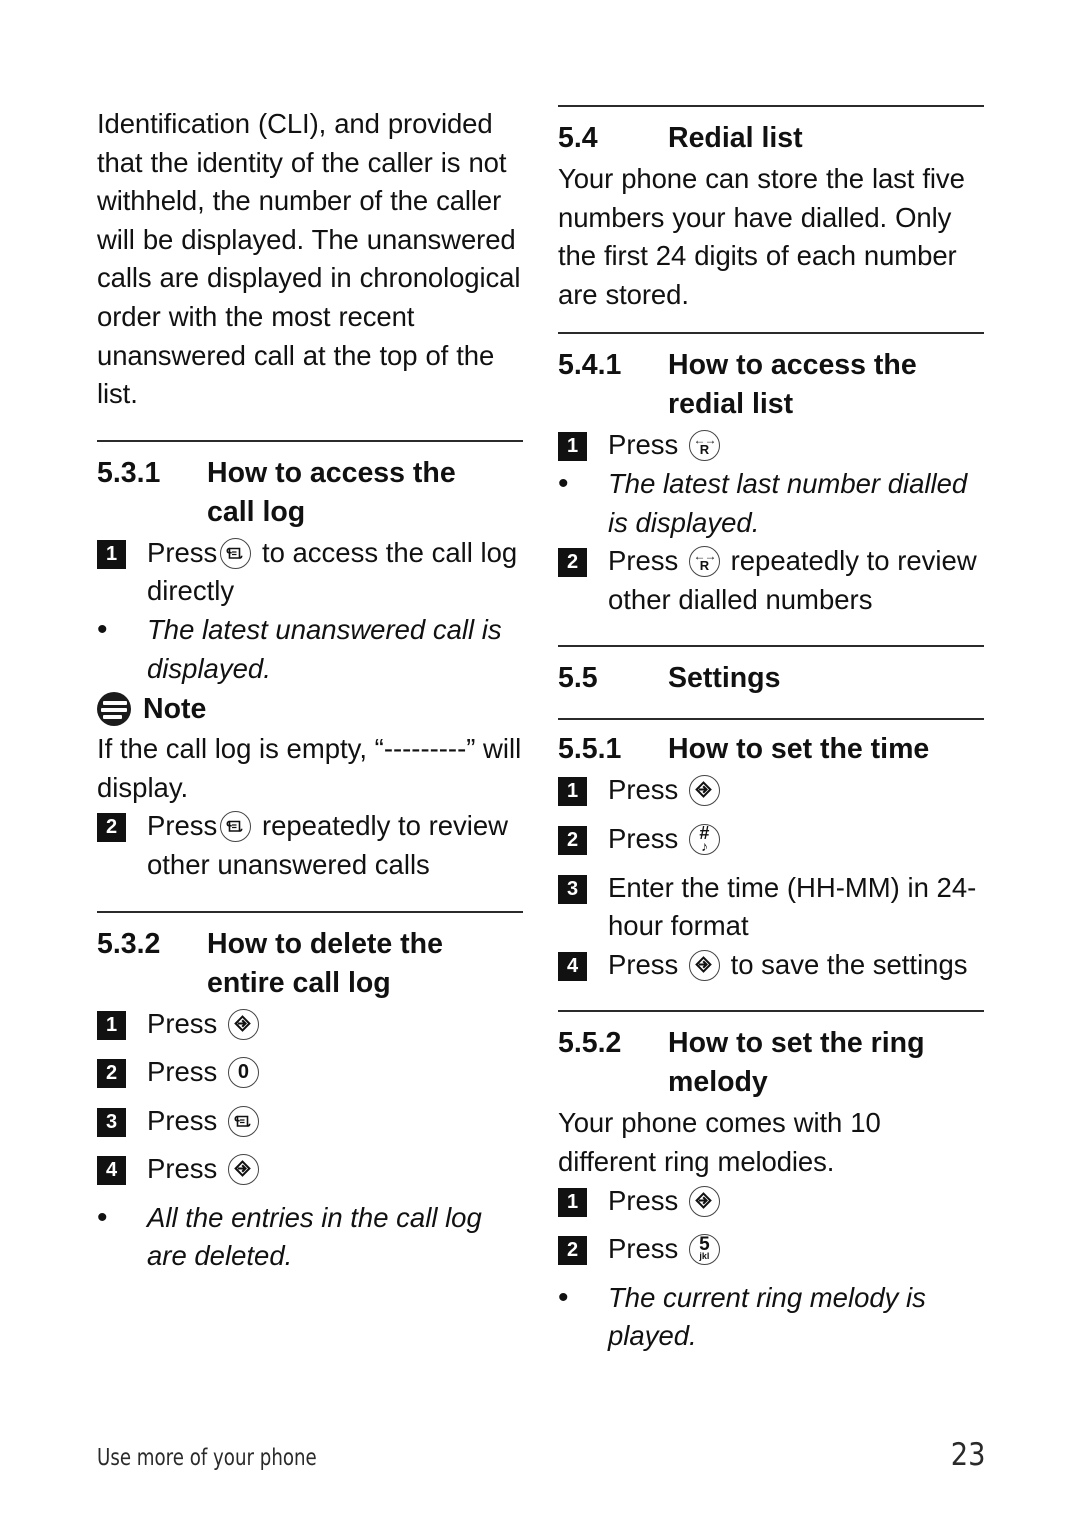 The image size is (1080, 1527). What do you see at coordinates (788, 964) in the screenshot?
I see `step-text: Press to save the settings` at bounding box center [788, 964].